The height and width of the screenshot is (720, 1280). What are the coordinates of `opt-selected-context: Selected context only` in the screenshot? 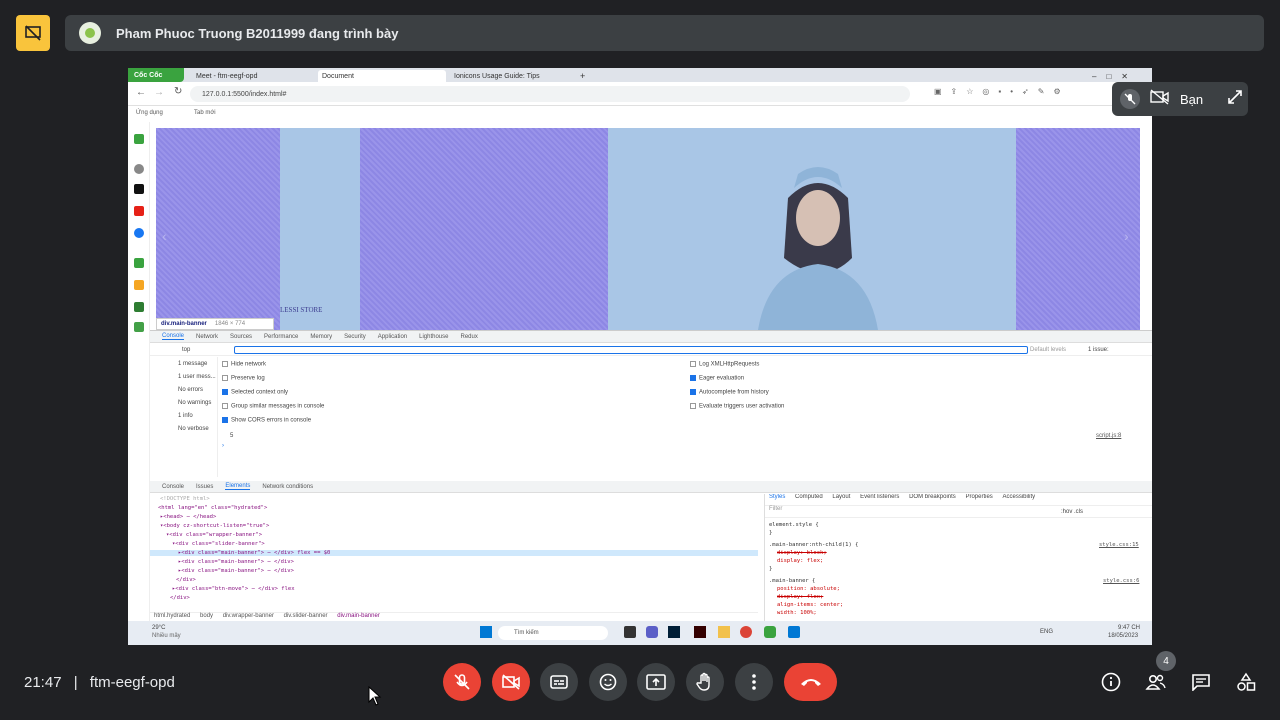 It's located at (273, 396).